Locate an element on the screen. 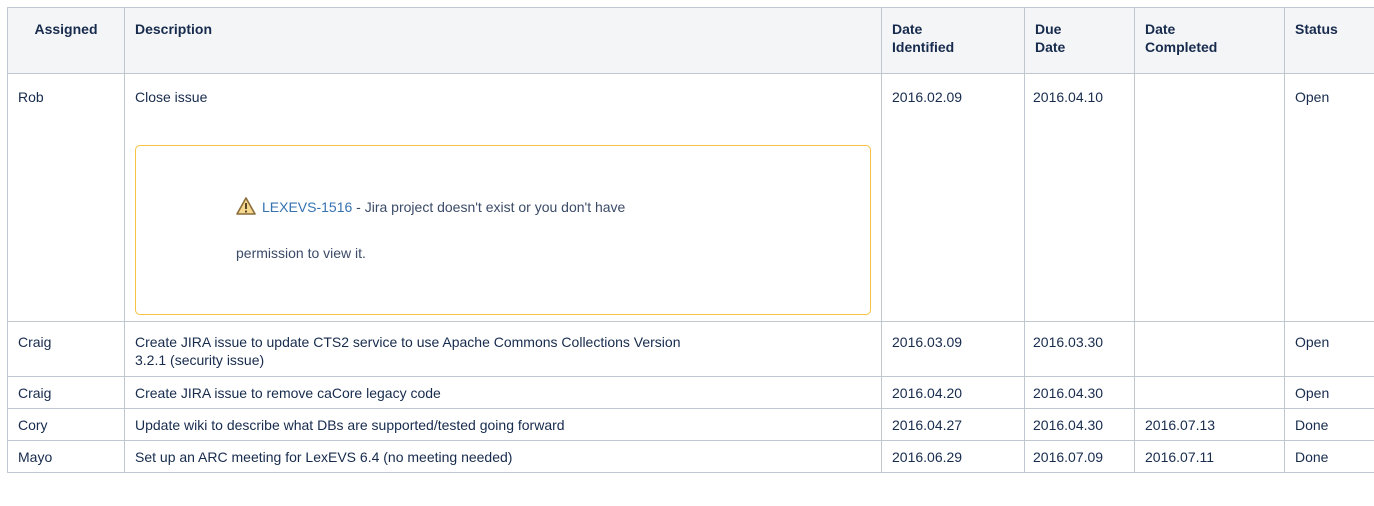  header-status-label: Status is located at coordinates (1316, 29).